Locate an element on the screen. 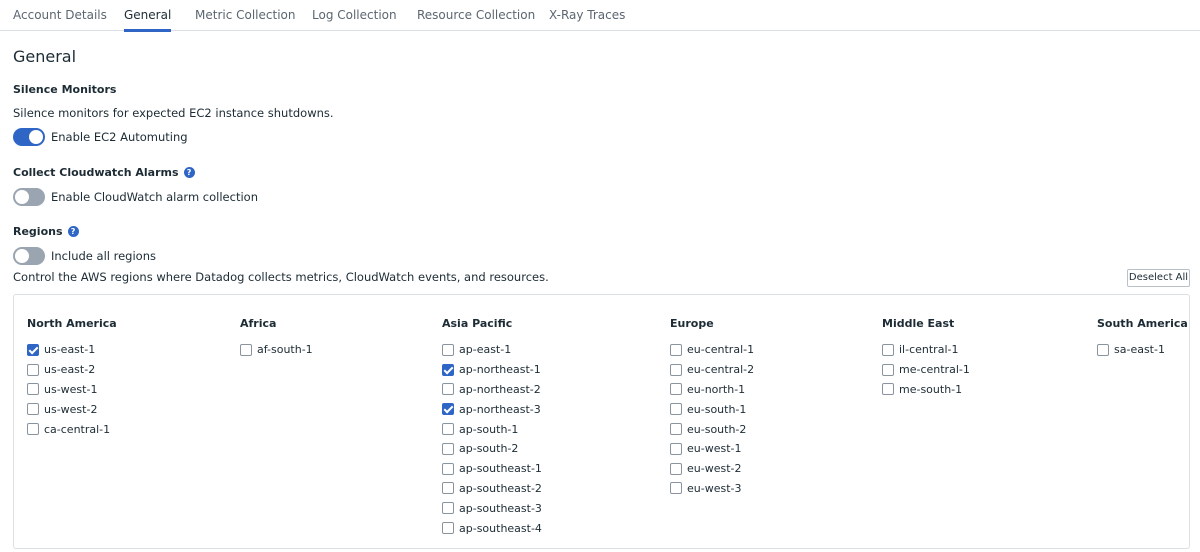 This screenshot has width=1200, height=552. include-all-regions-toggle is located at coordinates (29, 256).